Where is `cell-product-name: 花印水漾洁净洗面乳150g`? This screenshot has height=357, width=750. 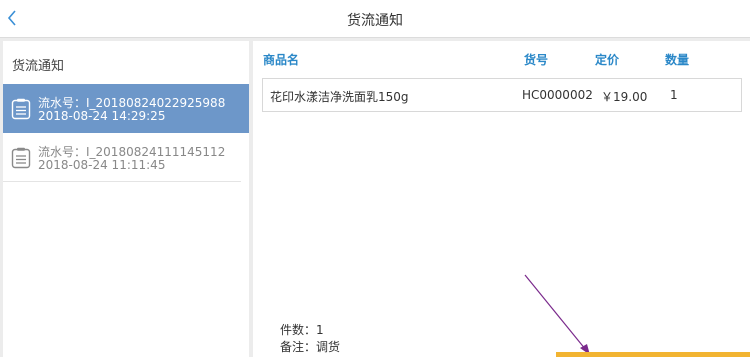 cell-product-name: 花印水漾洁净洗面乳150g is located at coordinates (339, 97).